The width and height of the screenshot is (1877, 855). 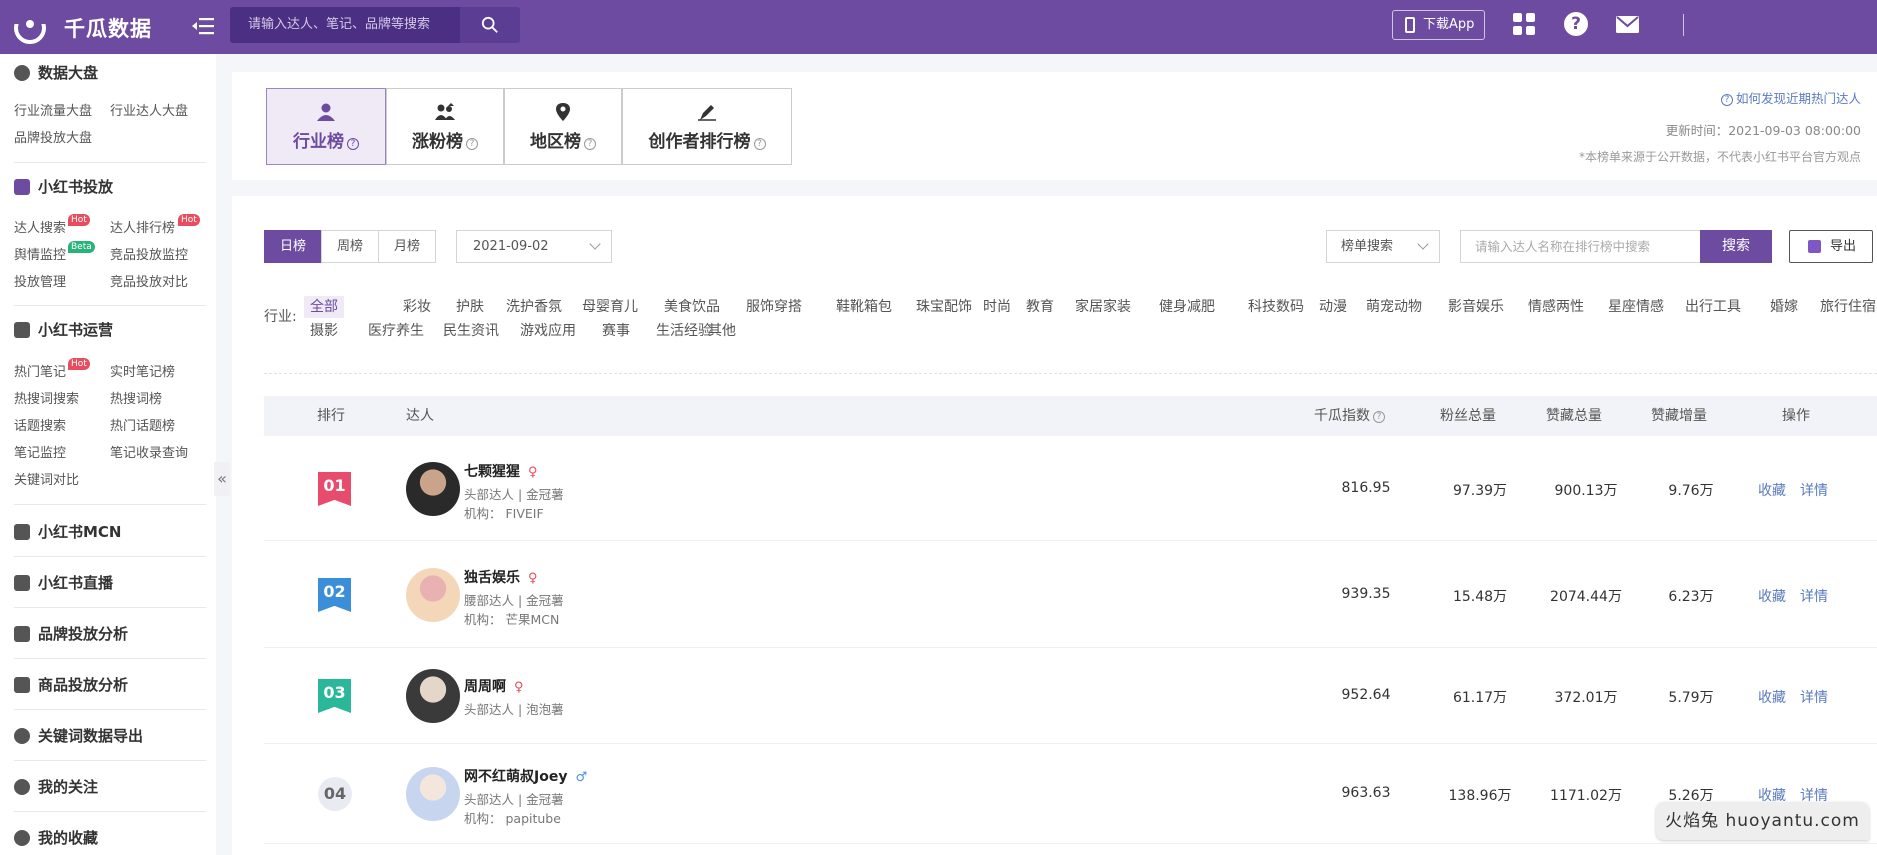 I want to click on sidebar-item-talent-ranking: 达人排行榜, so click(x=142, y=226).